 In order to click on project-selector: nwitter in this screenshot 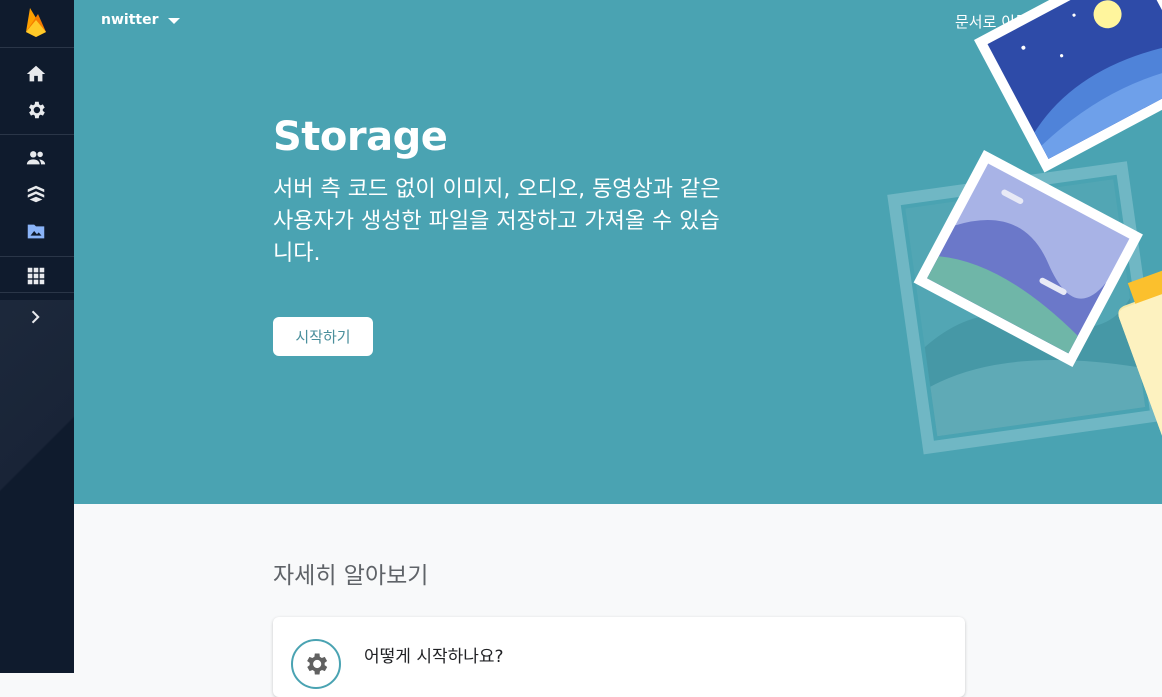, I will do `click(141, 20)`.